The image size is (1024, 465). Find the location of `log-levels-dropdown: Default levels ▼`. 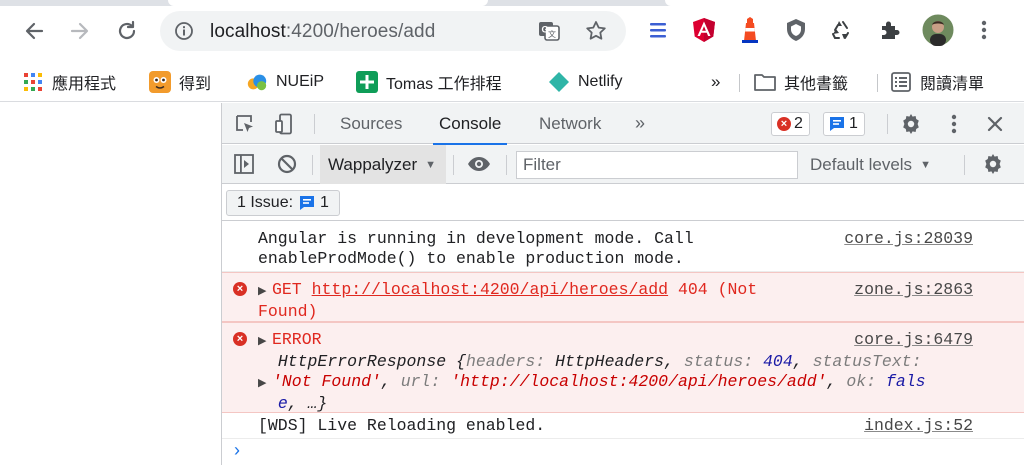

log-levels-dropdown: Default levels ▼ is located at coordinates (870, 164).